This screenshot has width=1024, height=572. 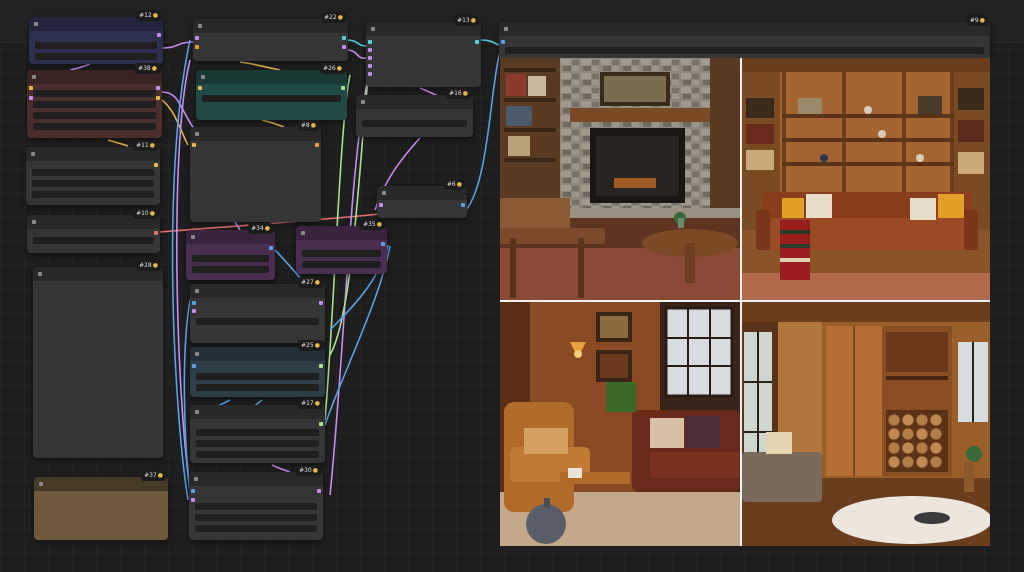 I want to click on node-17: #17●, so click(x=257, y=430).